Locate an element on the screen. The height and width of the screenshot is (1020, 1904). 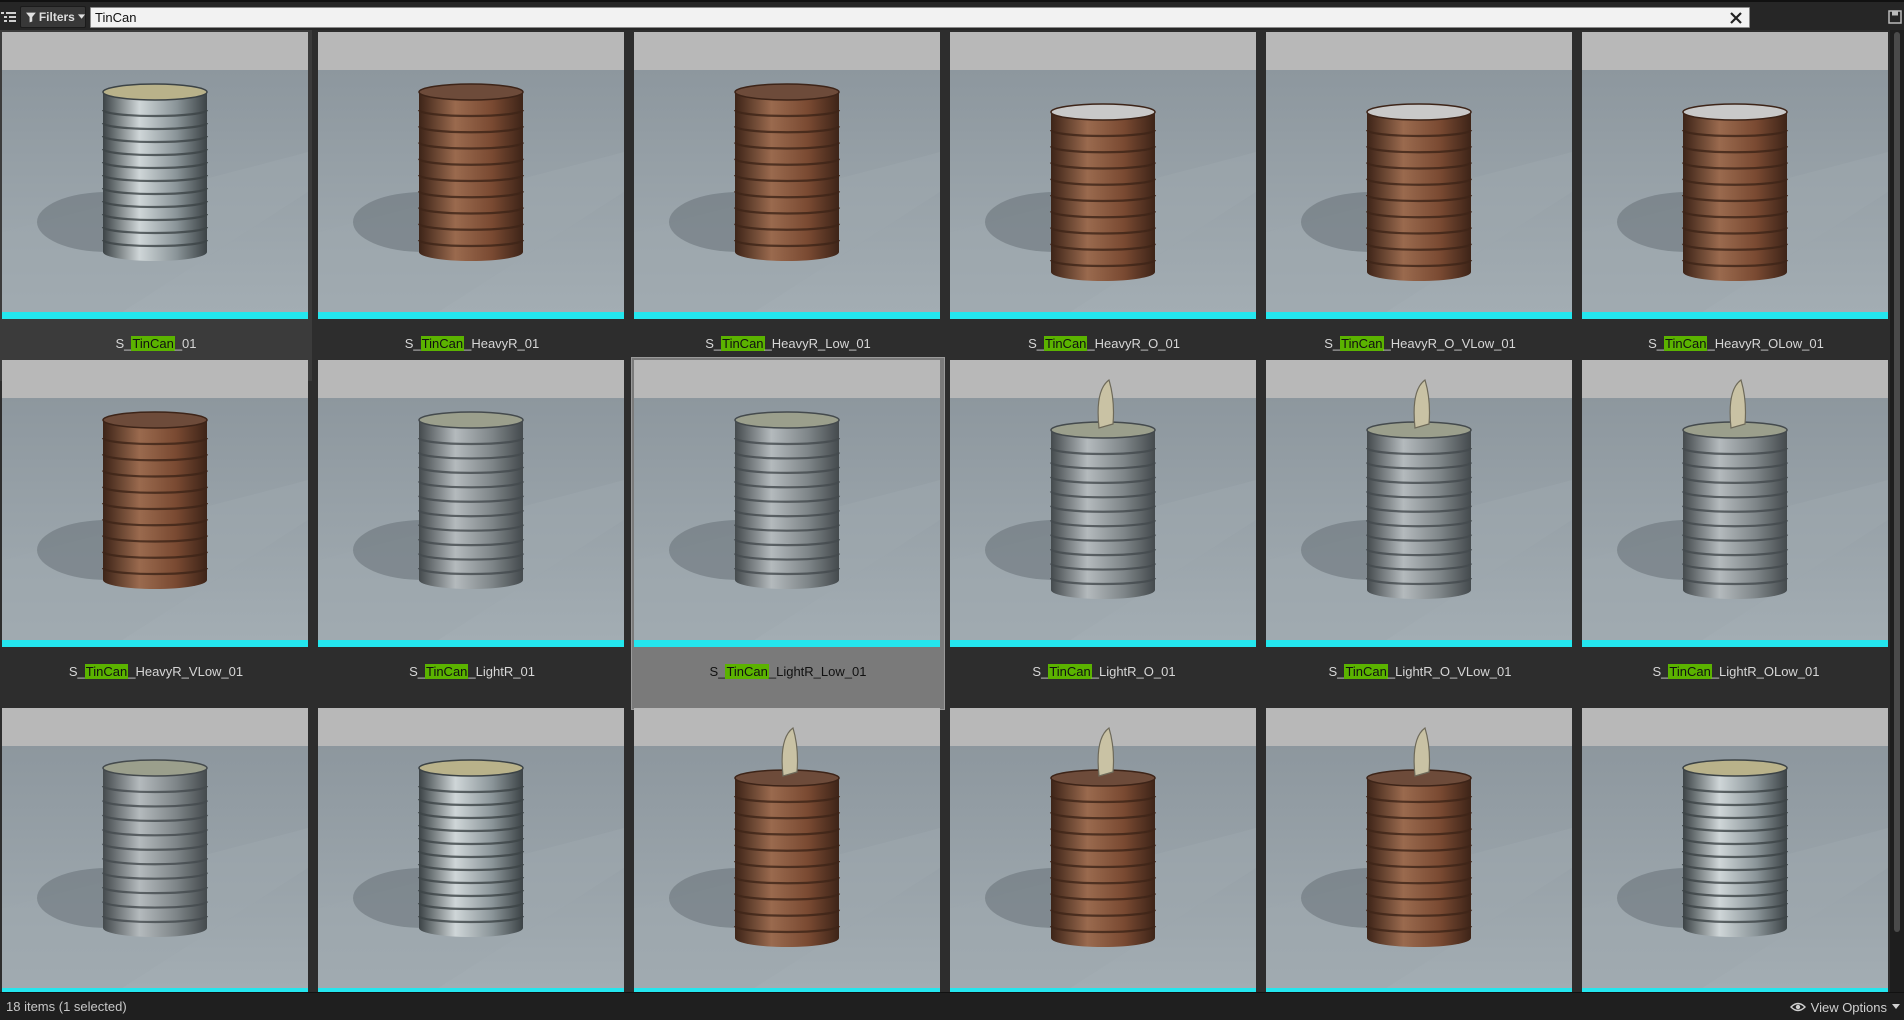
asset-name-label: S_ TinCan _LightR_OLow_01 is located at coordinates (1735, 671).